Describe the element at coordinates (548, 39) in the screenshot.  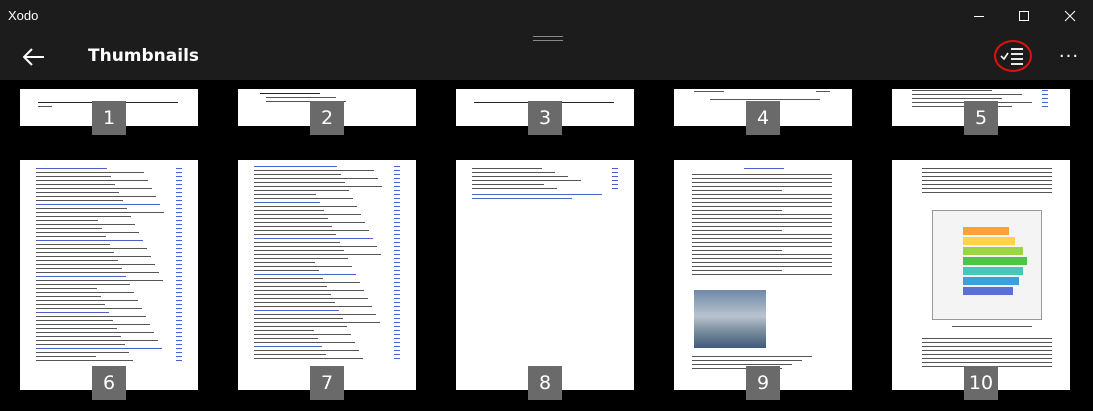
I see `drag-handle` at that location.